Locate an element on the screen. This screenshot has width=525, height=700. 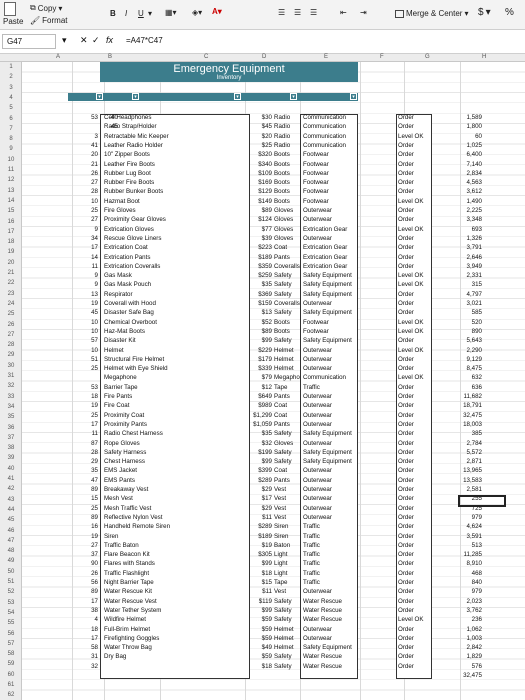
row-header: 47 is located at coordinates (11, 541).